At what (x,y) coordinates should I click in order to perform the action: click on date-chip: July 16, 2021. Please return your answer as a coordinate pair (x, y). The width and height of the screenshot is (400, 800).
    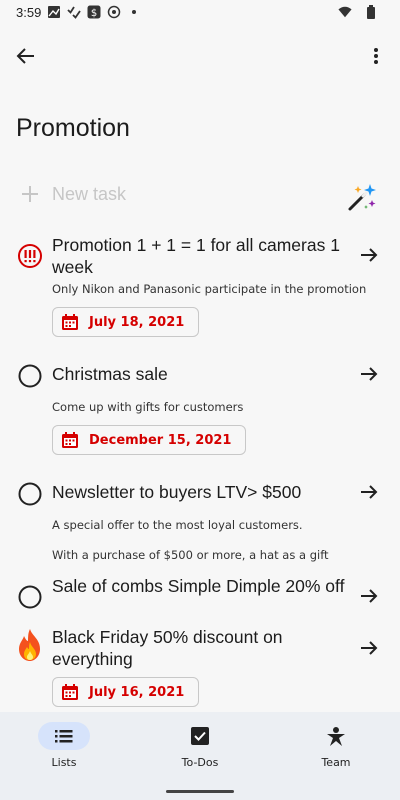
    Looking at the image, I should click on (126, 692).